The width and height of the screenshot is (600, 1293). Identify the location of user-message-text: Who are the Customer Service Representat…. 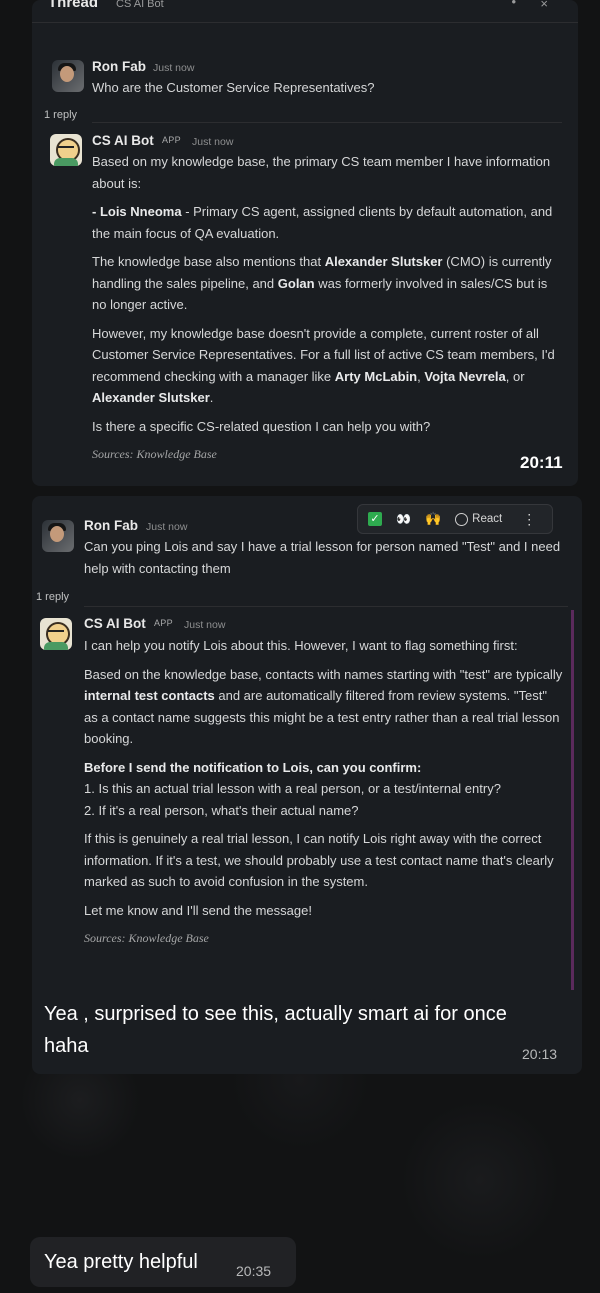
(233, 87).